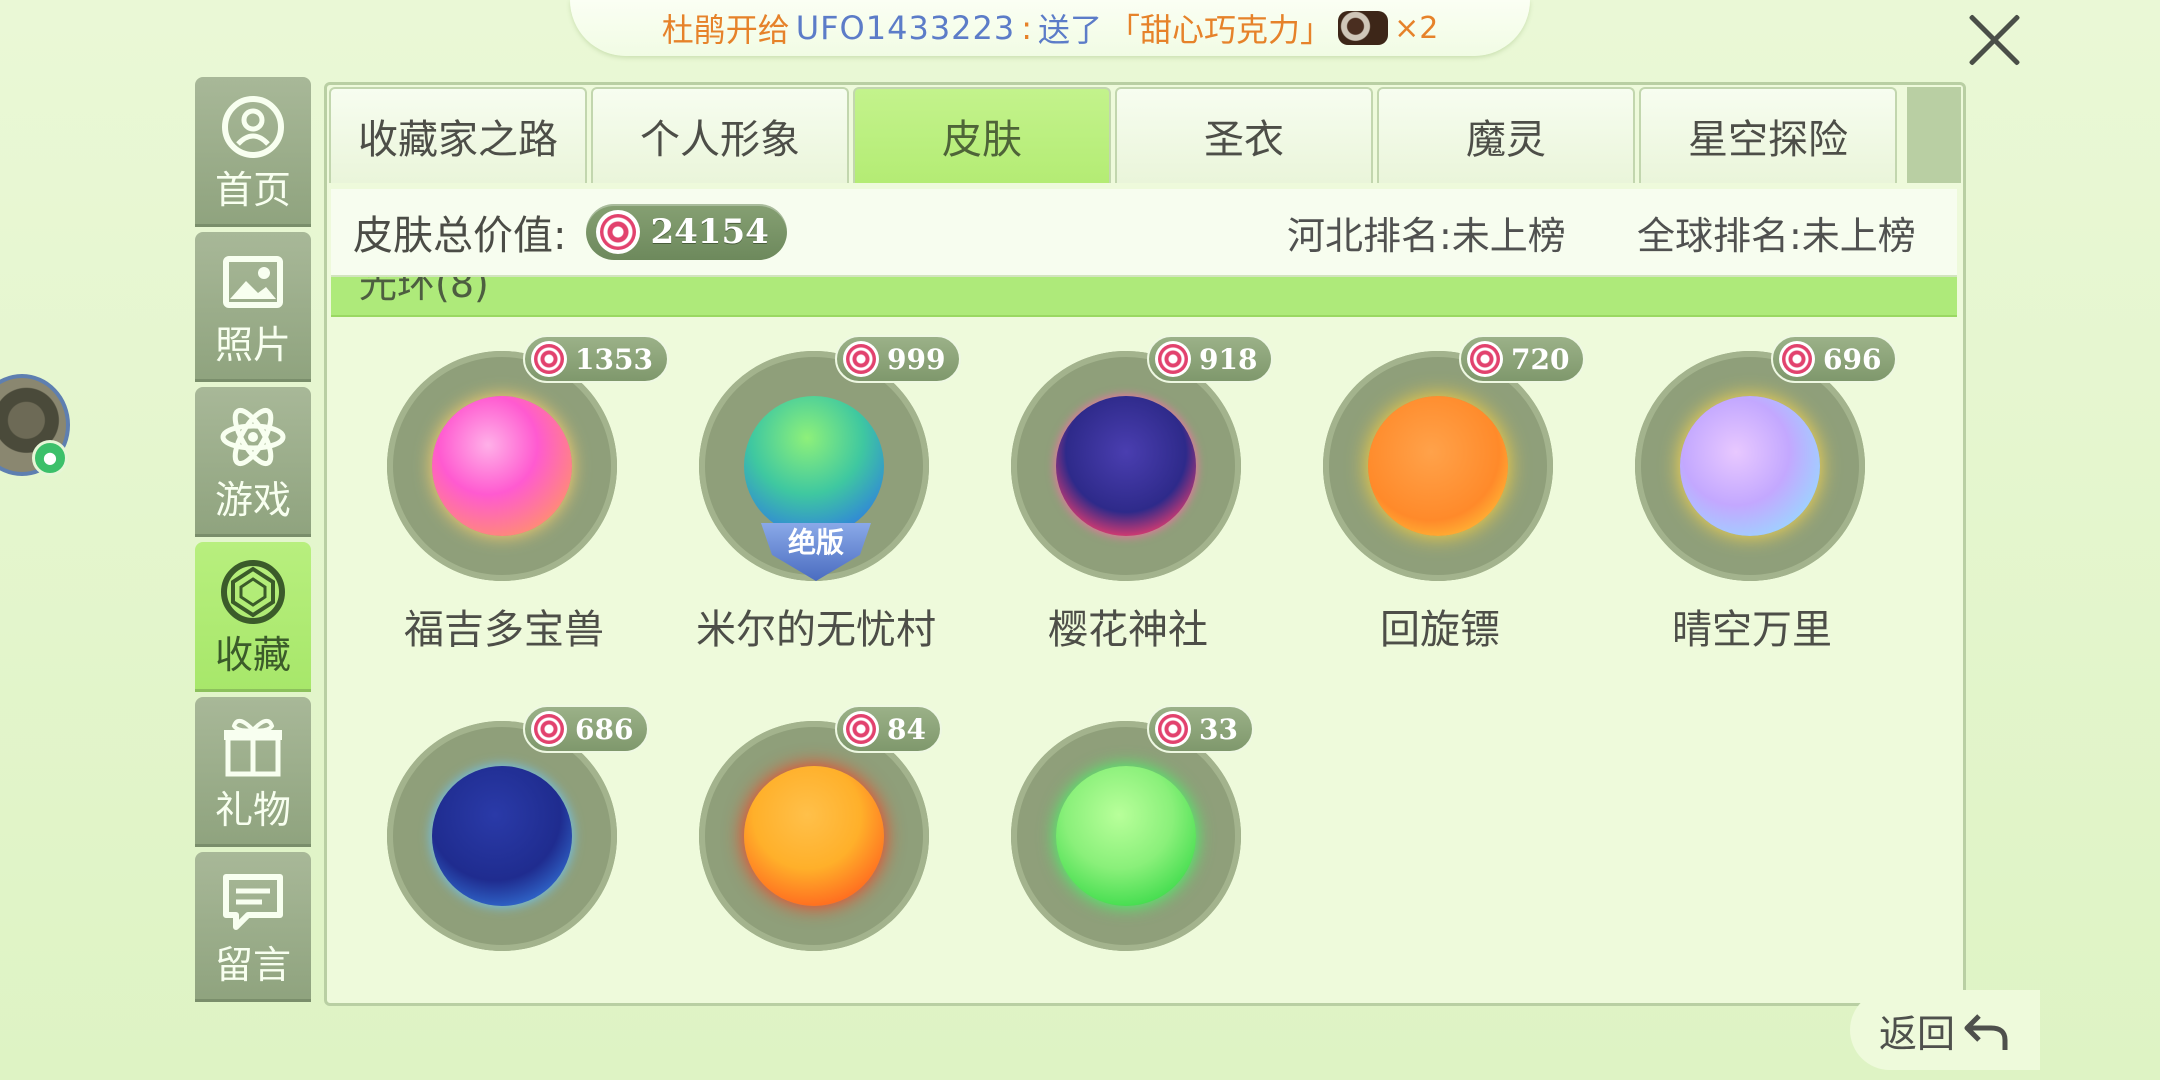 The image size is (2160, 1080). Describe the element at coordinates (725, 30) in the screenshot. I see `banner-sender: 杜鹃开给` at that location.